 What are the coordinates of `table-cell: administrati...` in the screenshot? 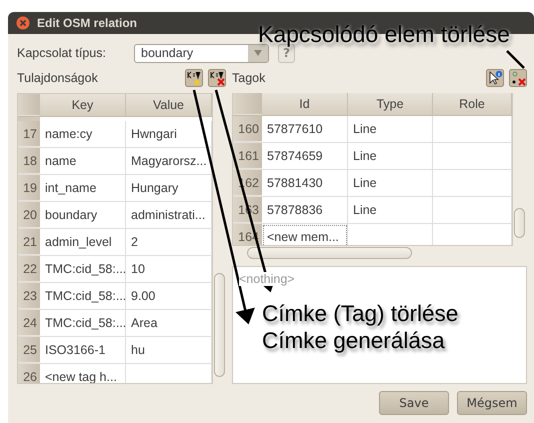 It's located at (169, 215).